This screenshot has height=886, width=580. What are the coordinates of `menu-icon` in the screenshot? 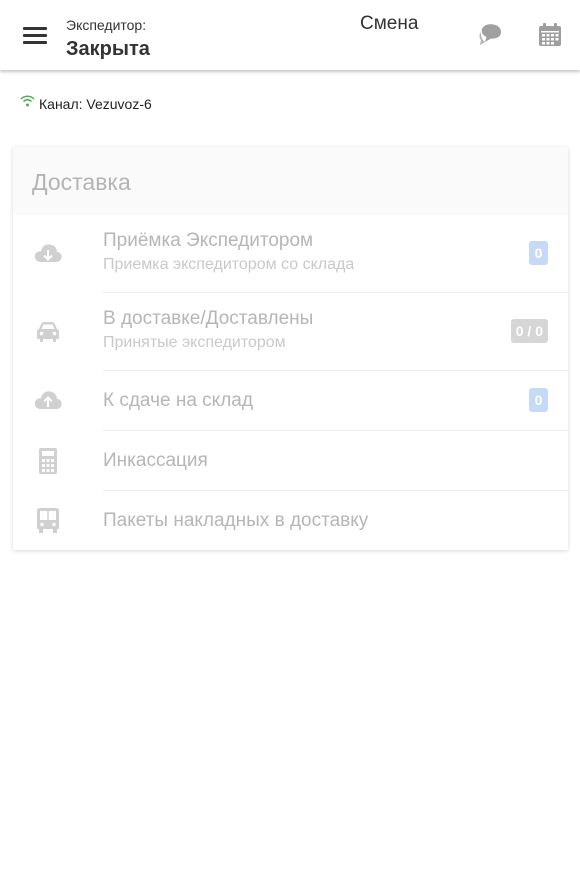 It's located at (35, 35).